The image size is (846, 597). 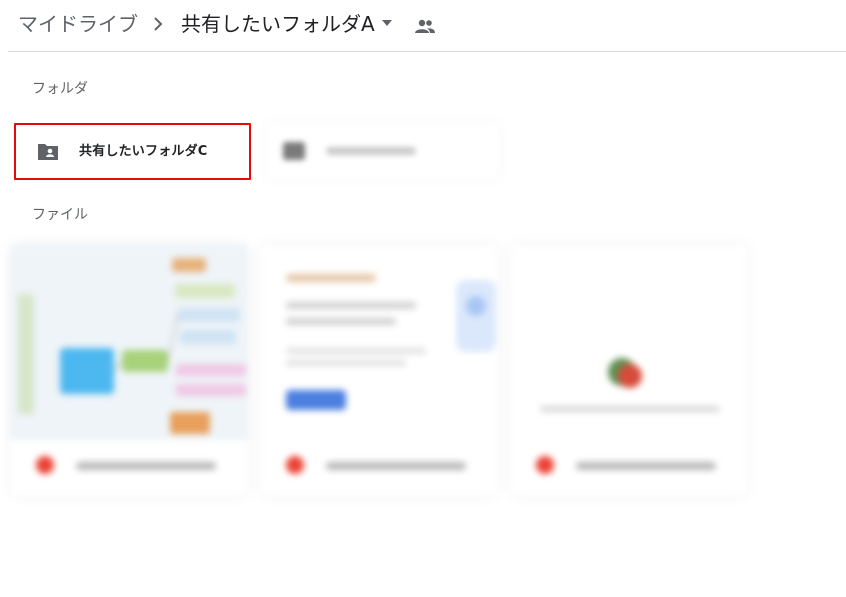 What do you see at coordinates (60, 215) in the screenshot?
I see `files-section-label: ファイル` at bounding box center [60, 215].